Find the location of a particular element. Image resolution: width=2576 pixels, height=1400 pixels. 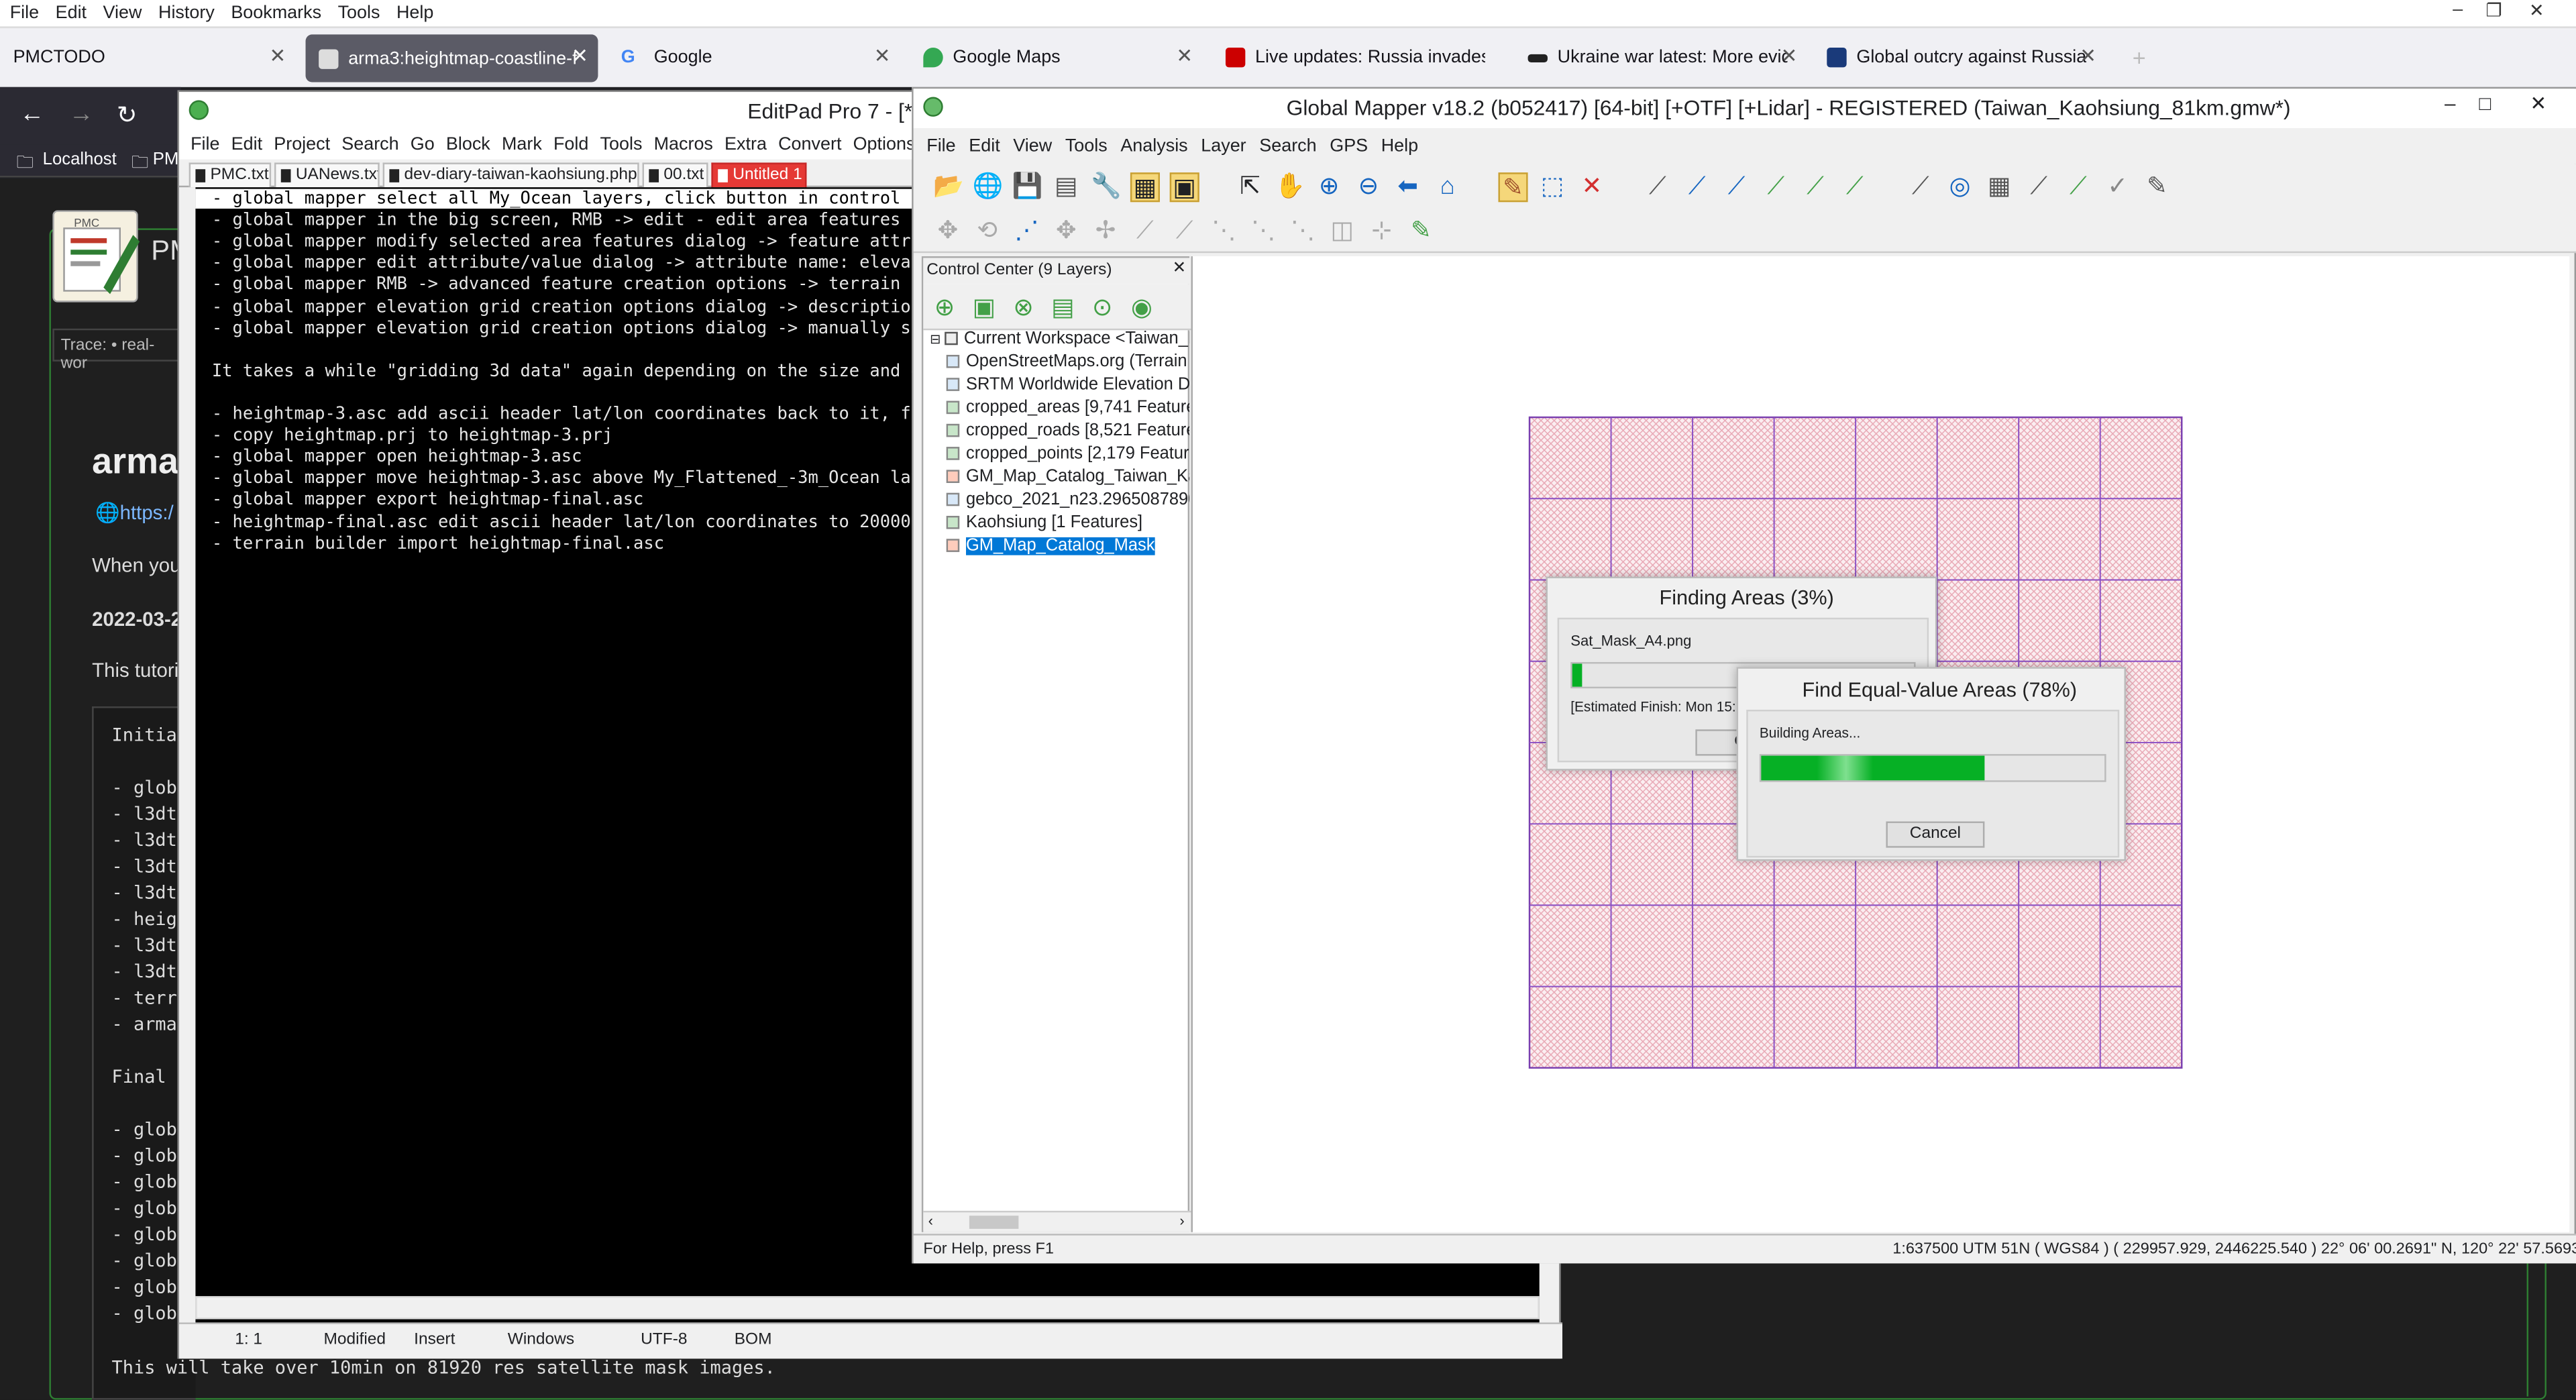

tab-cnn: Live updates: Russia invades Uk is located at coordinates (1358, 57).